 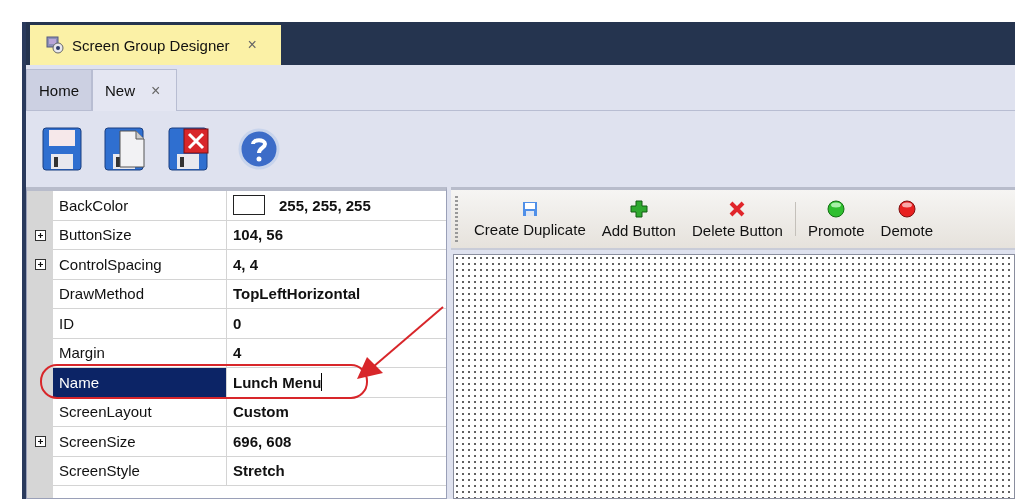 What do you see at coordinates (120, 90) in the screenshot?
I see `tab-label: New` at bounding box center [120, 90].